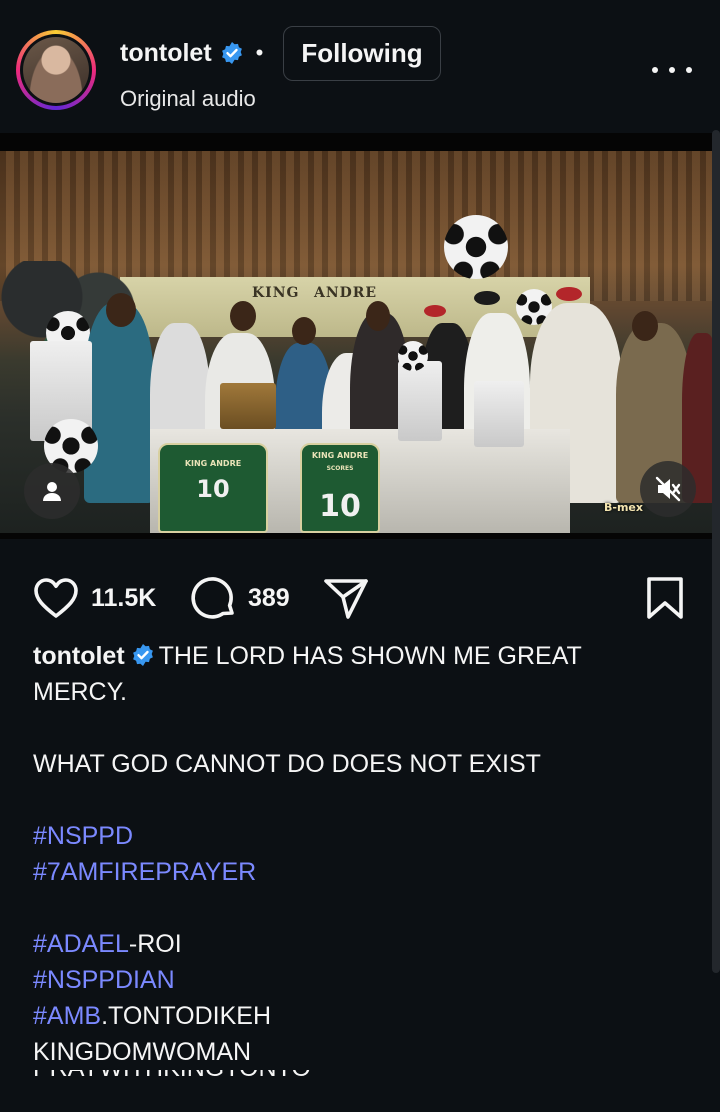  Describe the element at coordinates (716, 551) in the screenshot. I see `scrollbar` at that location.